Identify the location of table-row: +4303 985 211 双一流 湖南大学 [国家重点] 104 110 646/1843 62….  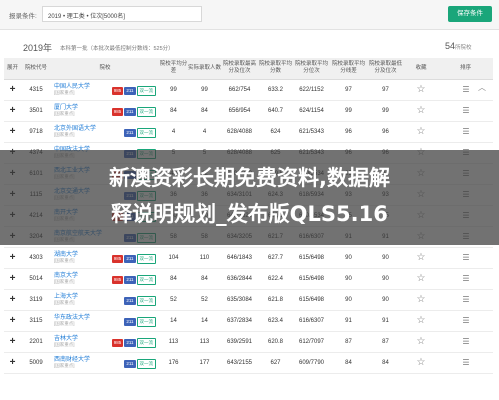
(248, 258).